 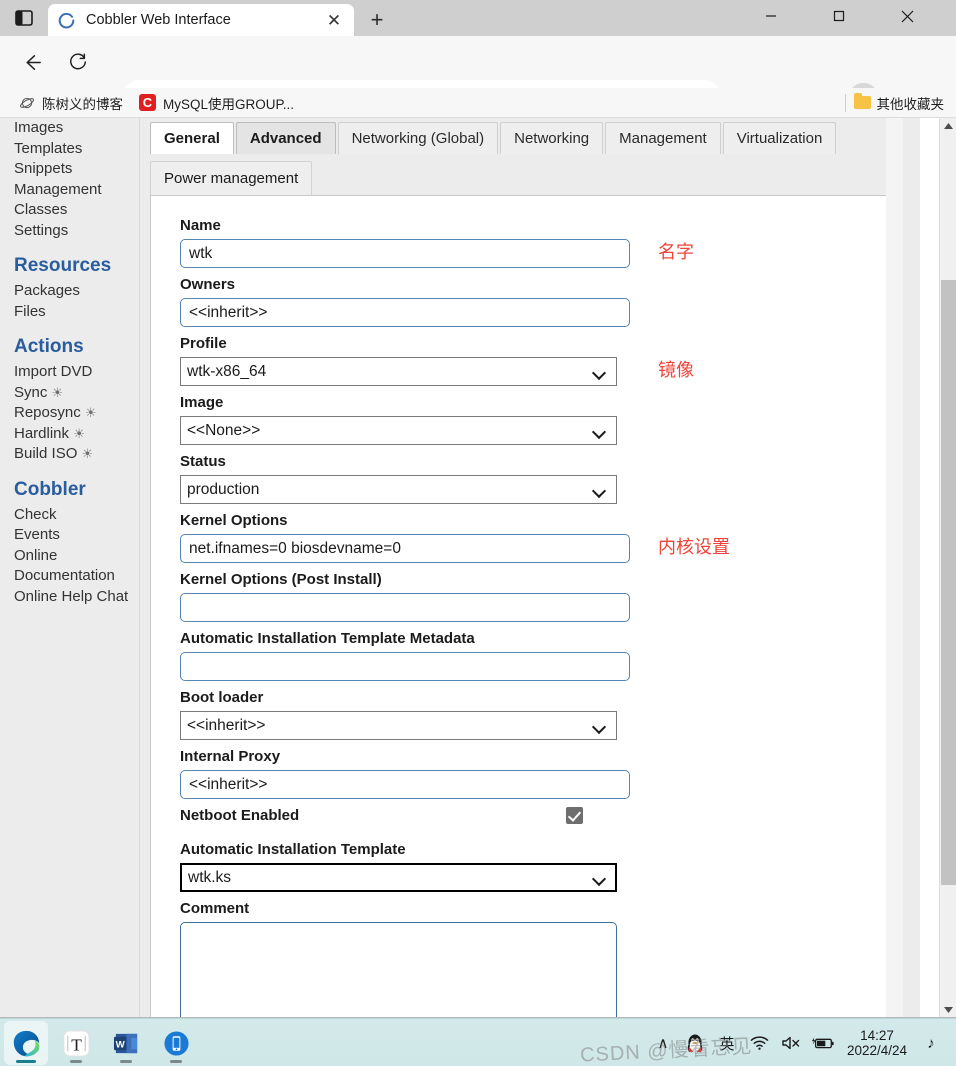 I want to click on reload-icon, so click(x=78, y=62).